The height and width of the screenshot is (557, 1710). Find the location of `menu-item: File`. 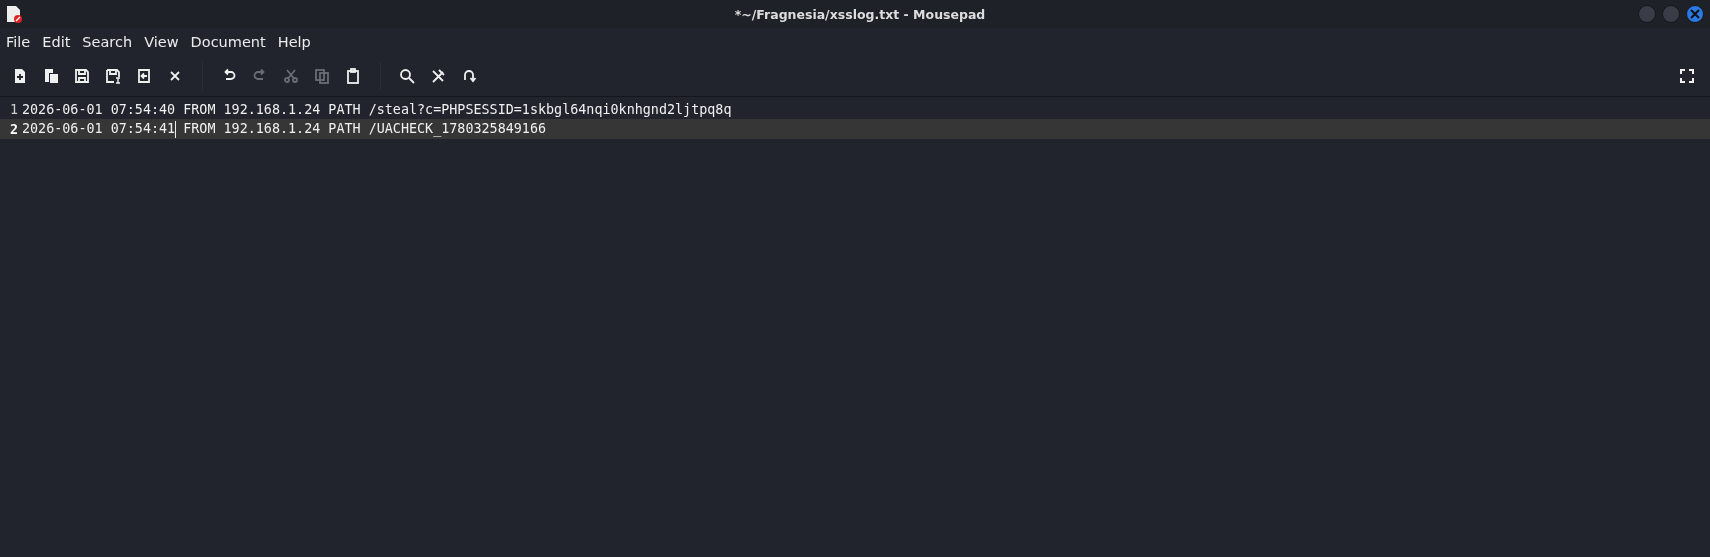

menu-item: File is located at coordinates (18, 42).